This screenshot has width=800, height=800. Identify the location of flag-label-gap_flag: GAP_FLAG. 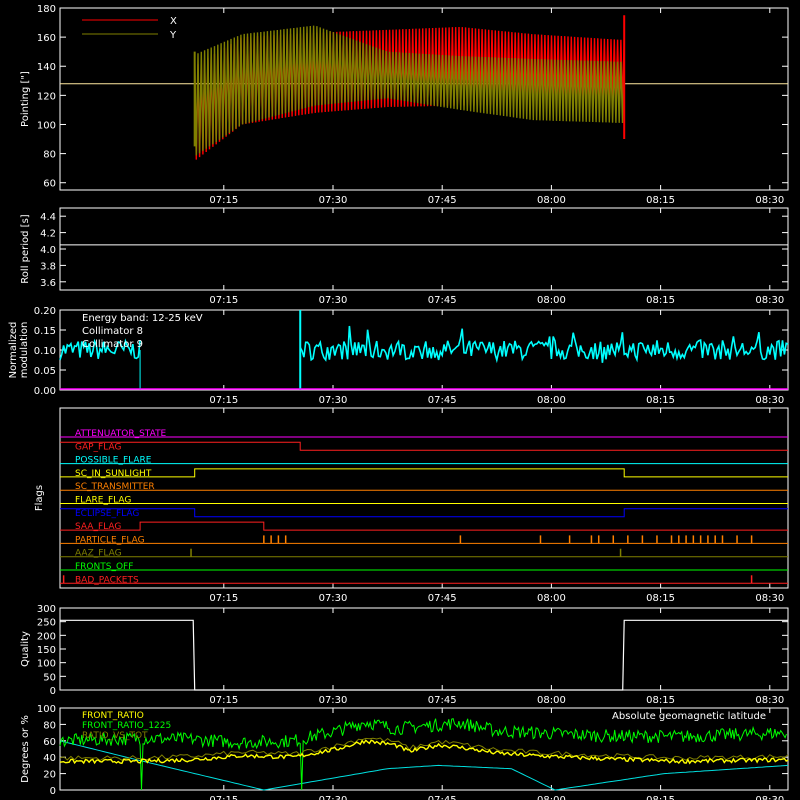
(98, 447).